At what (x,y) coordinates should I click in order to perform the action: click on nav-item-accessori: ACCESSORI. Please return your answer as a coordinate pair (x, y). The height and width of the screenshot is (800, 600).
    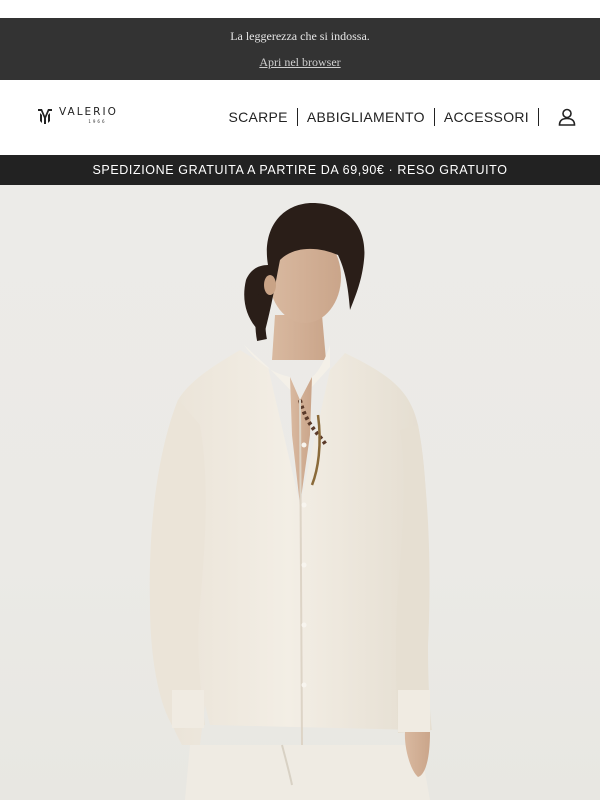
    Looking at the image, I should click on (486, 117).